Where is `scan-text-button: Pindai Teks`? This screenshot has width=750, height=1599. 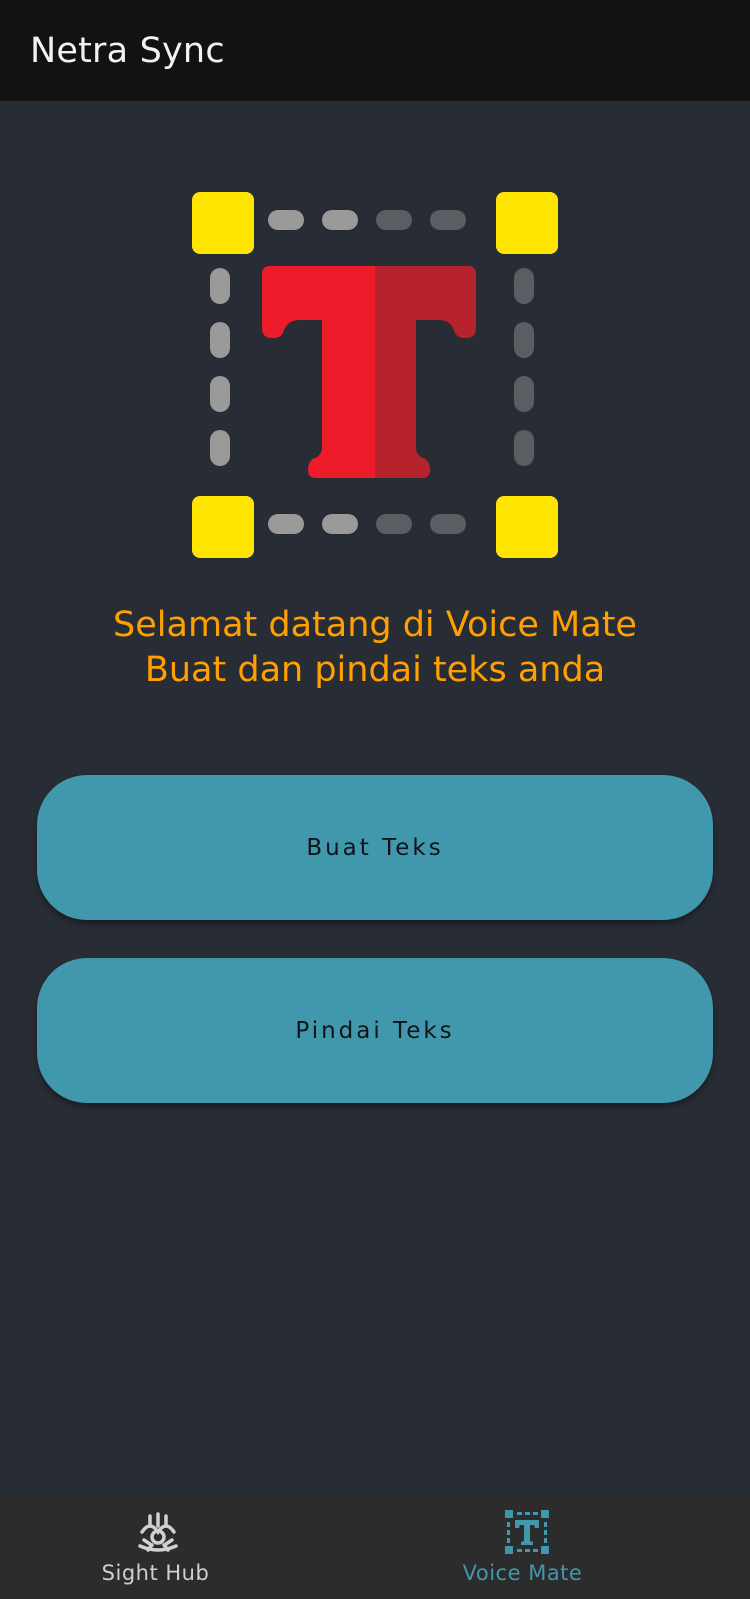 scan-text-button: Pindai Teks is located at coordinates (375, 1030).